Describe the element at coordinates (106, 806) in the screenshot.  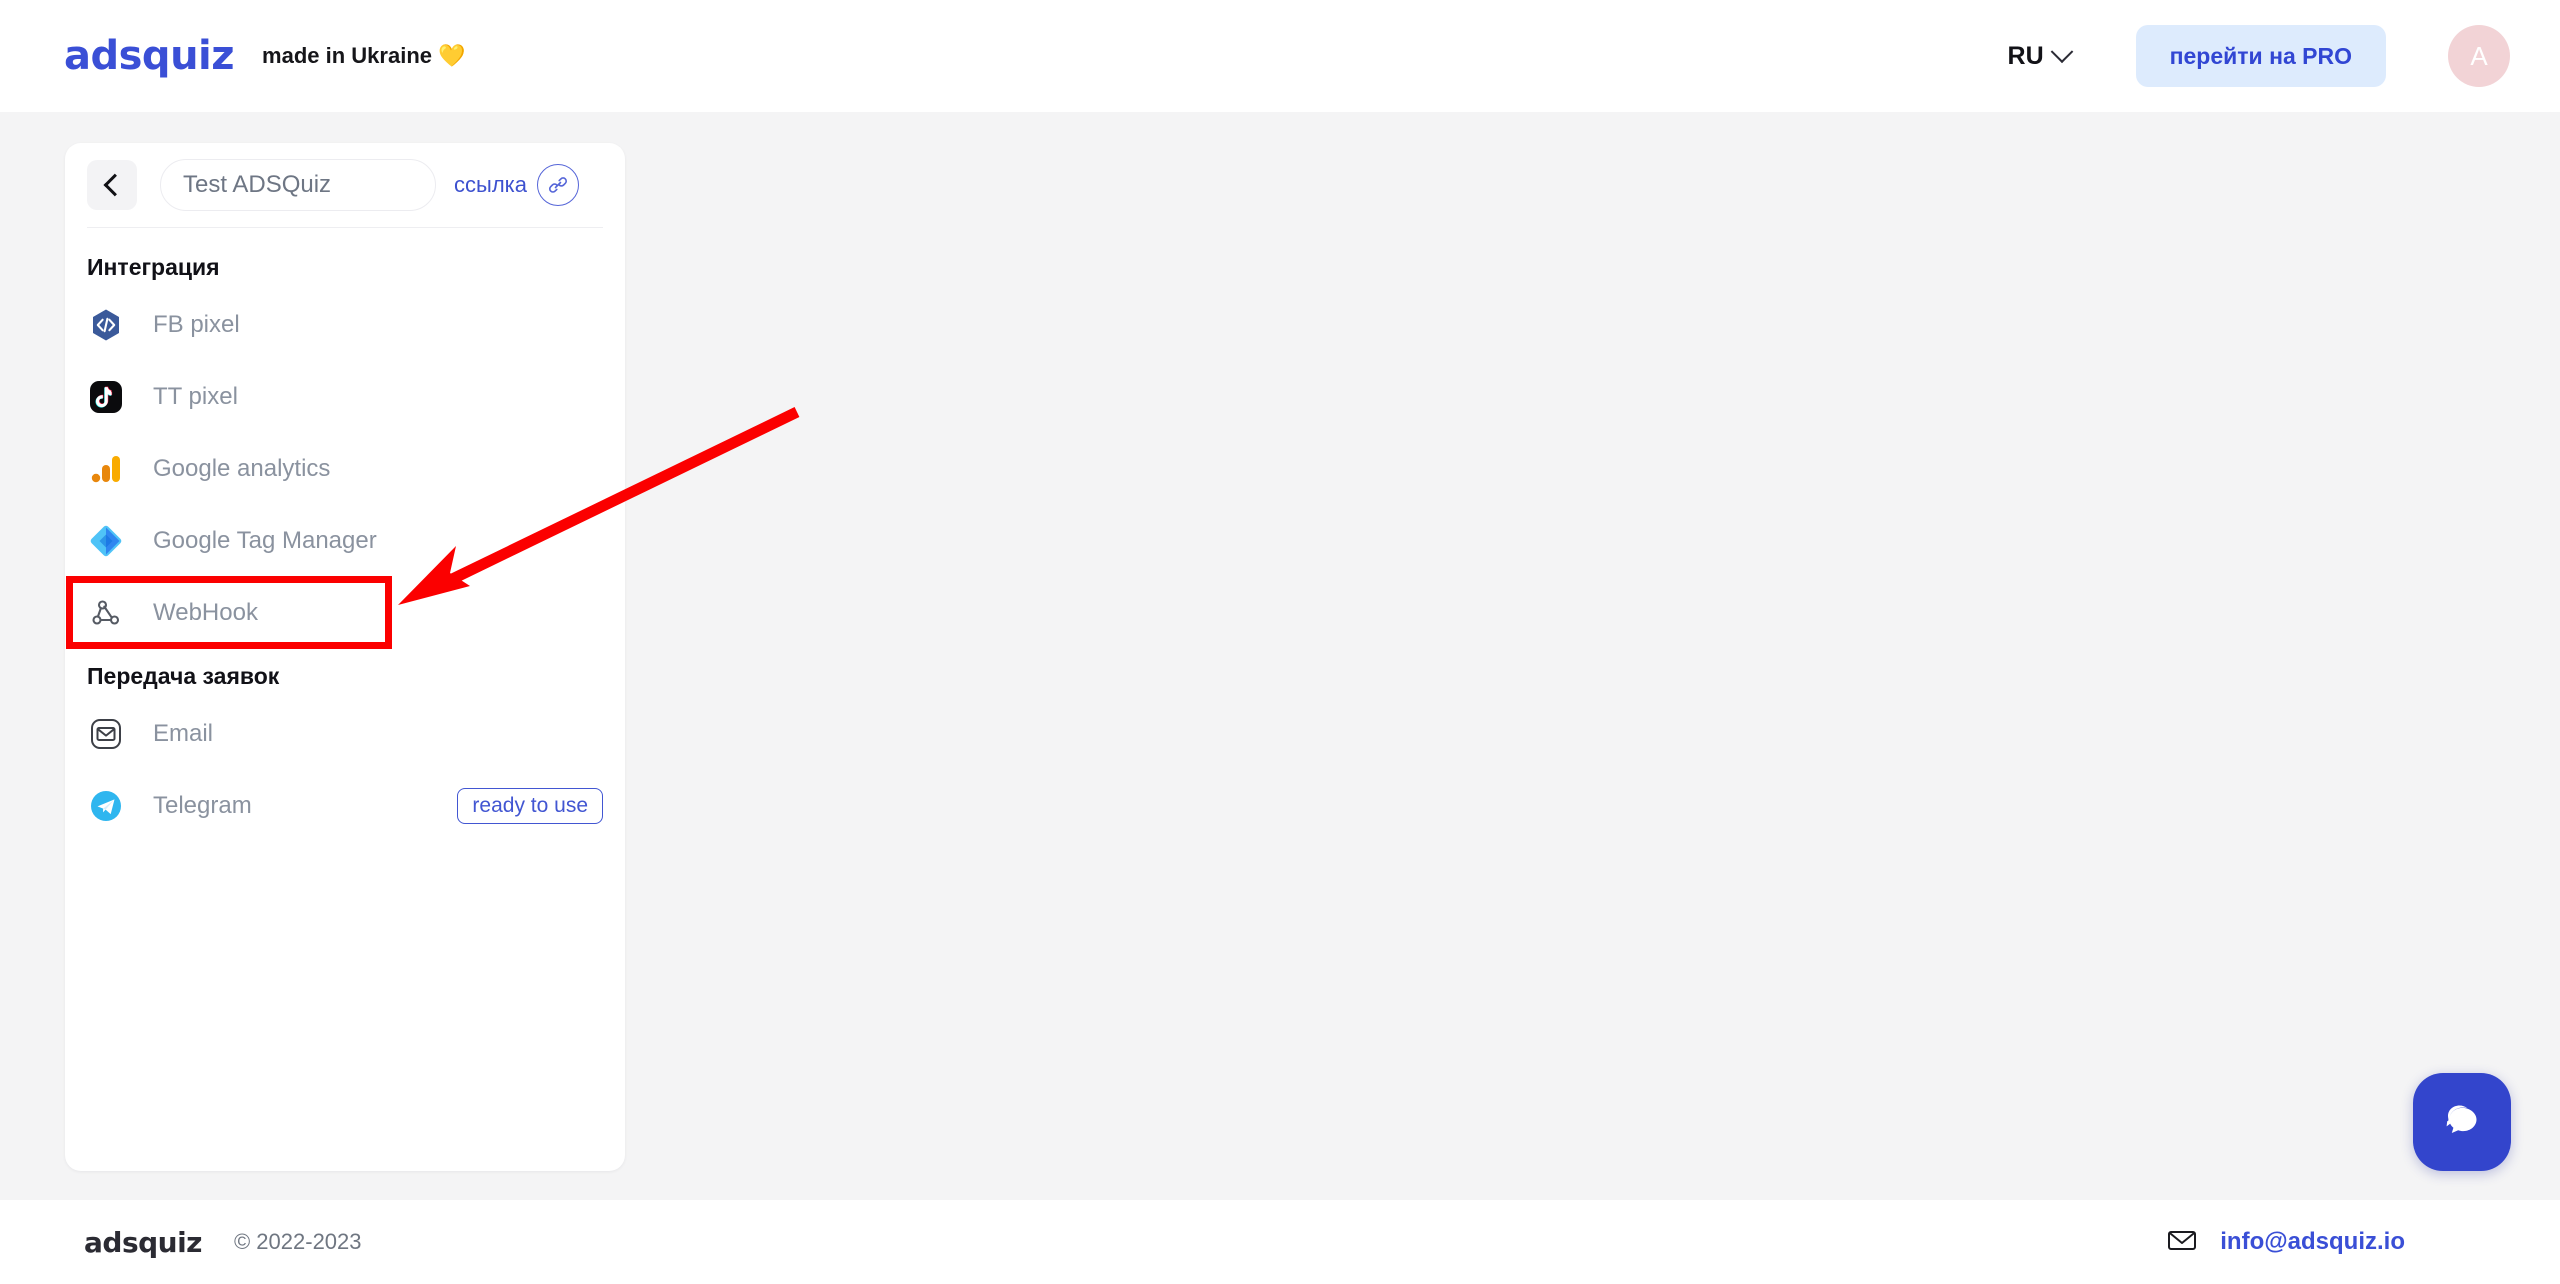
I see `telegram-icon` at that location.